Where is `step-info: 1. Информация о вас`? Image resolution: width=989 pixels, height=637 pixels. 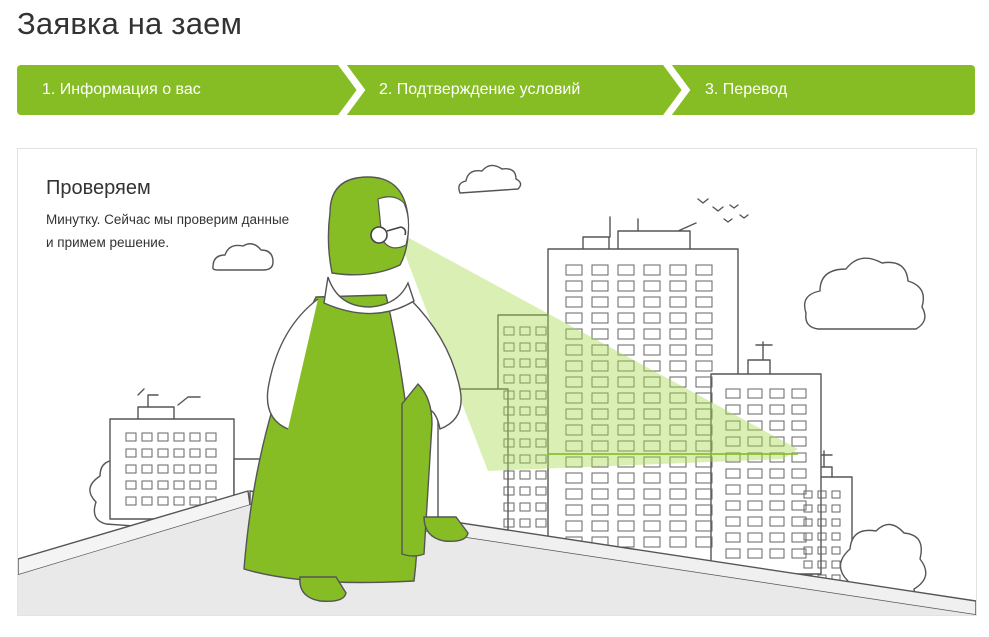 step-info: 1. Информация о вас is located at coordinates (121, 89).